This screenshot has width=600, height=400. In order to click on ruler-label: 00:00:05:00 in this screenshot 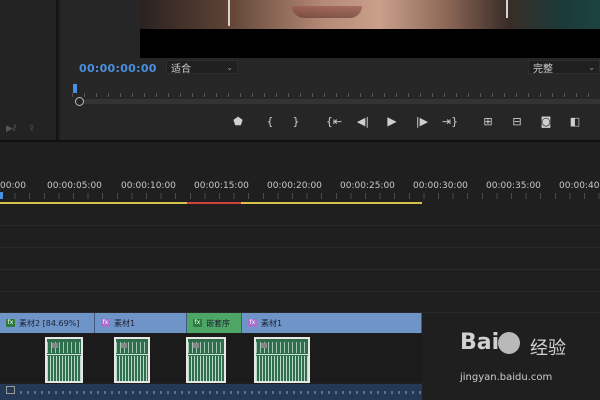, I will do `click(74, 186)`.